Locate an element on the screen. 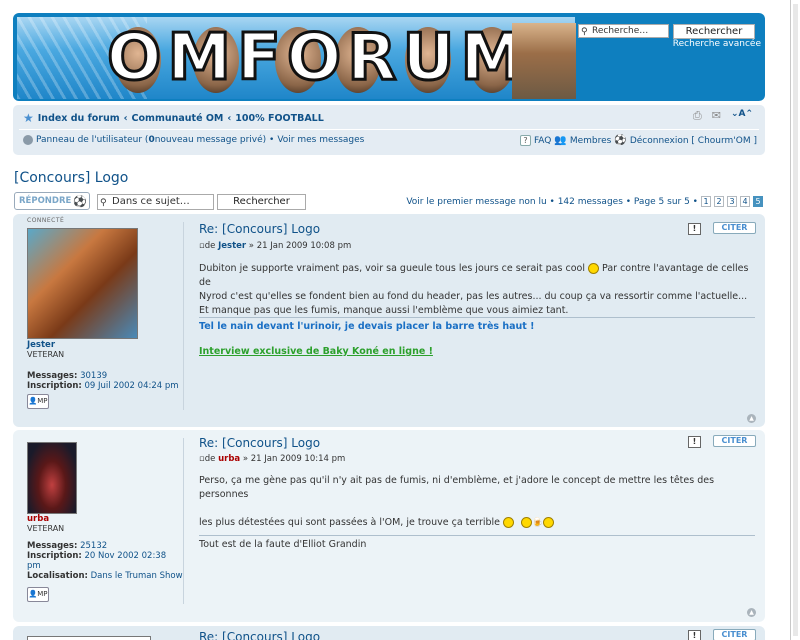 The height and width of the screenshot is (640, 800). messages-value: 25132 is located at coordinates (93, 546).